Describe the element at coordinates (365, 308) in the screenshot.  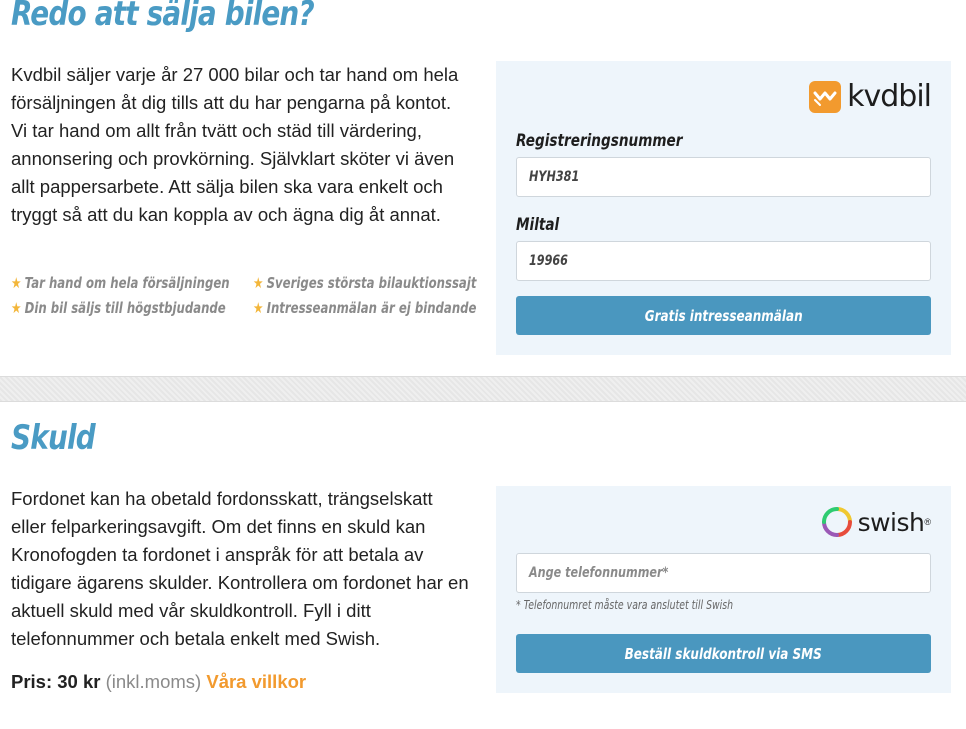
I see `feature-item: ★ Intresseanmälan är ej bindande` at that location.